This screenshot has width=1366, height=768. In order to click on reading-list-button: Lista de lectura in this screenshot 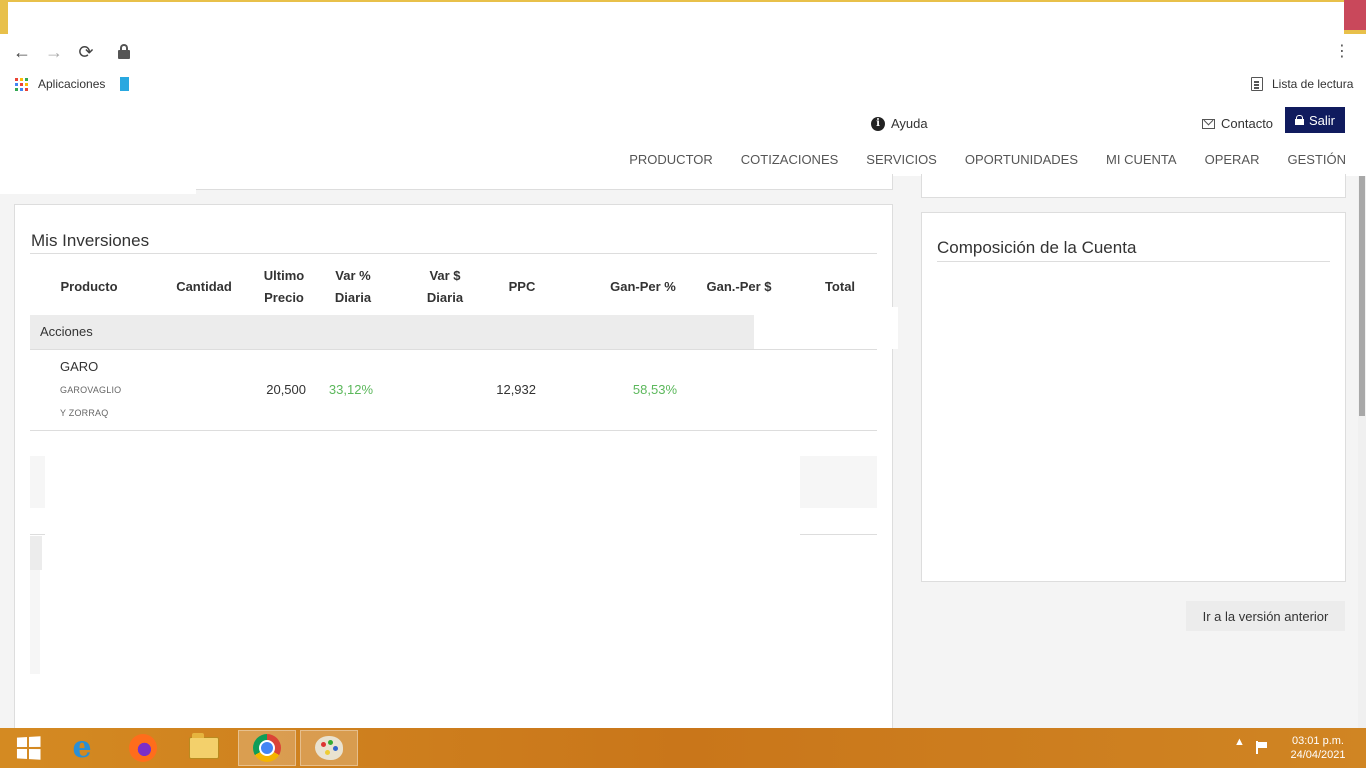, I will do `click(1312, 84)`.